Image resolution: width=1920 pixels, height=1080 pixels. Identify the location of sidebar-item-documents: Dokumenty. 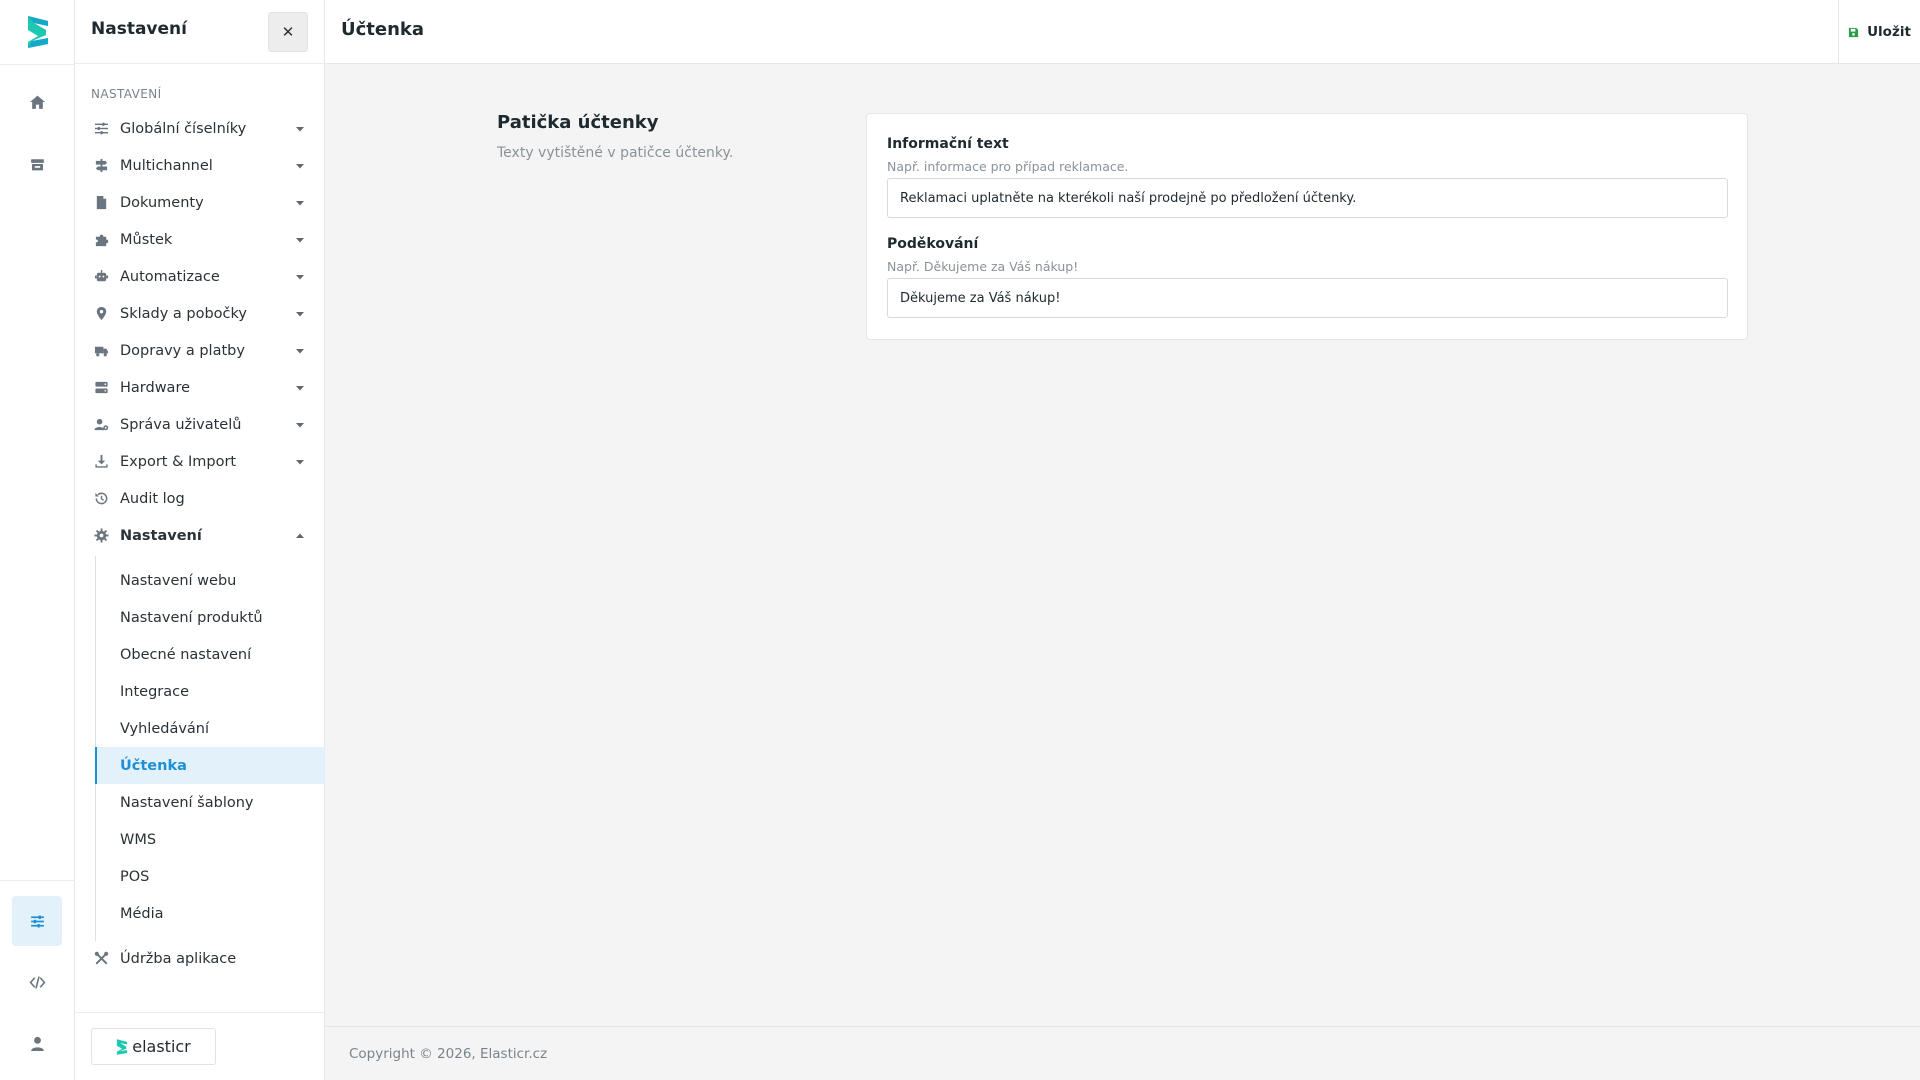
(200, 202).